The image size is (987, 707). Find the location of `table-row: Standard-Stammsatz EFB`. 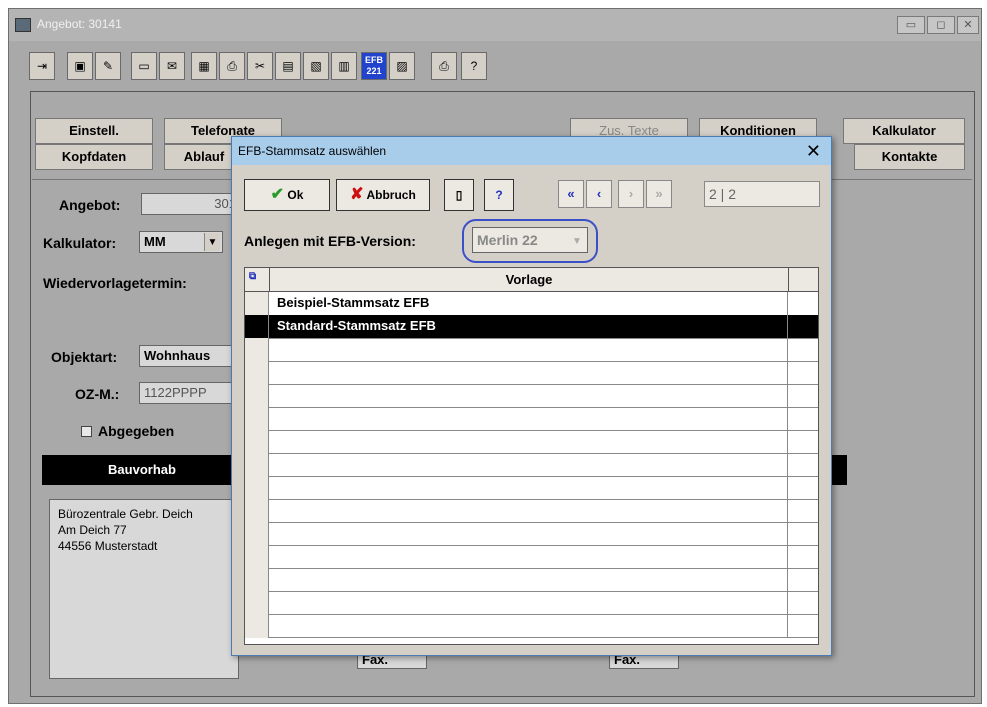

table-row: Standard-Stammsatz EFB is located at coordinates (531, 327).